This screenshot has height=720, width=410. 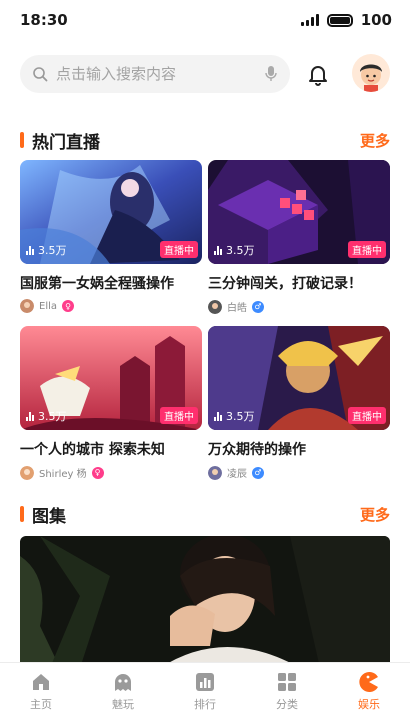 What do you see at coordinates (309, 20) in the screenshot?
I see `signal-icon` at bounding box center [309, 20].